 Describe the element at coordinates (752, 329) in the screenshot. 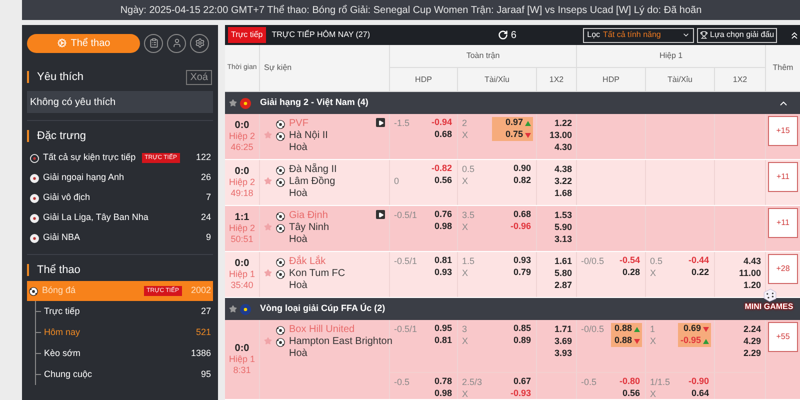

I see `odds-value: 2.24` at that location.